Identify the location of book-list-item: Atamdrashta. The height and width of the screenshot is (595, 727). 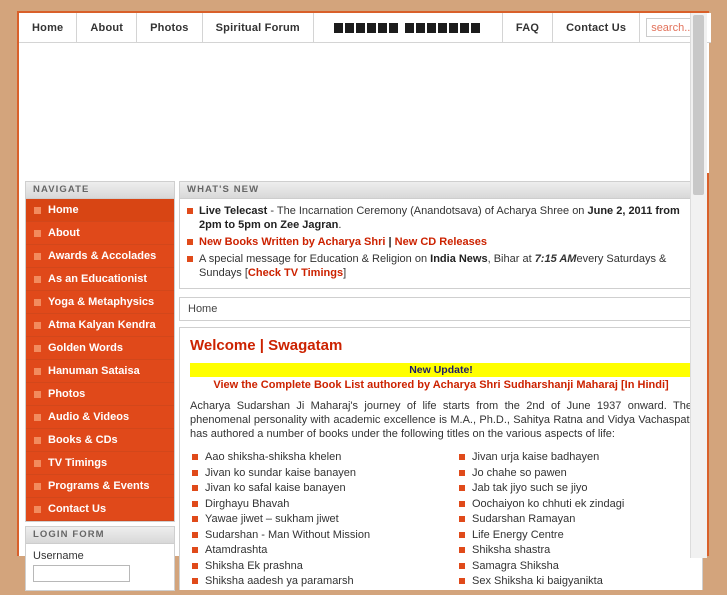
(315, 550).